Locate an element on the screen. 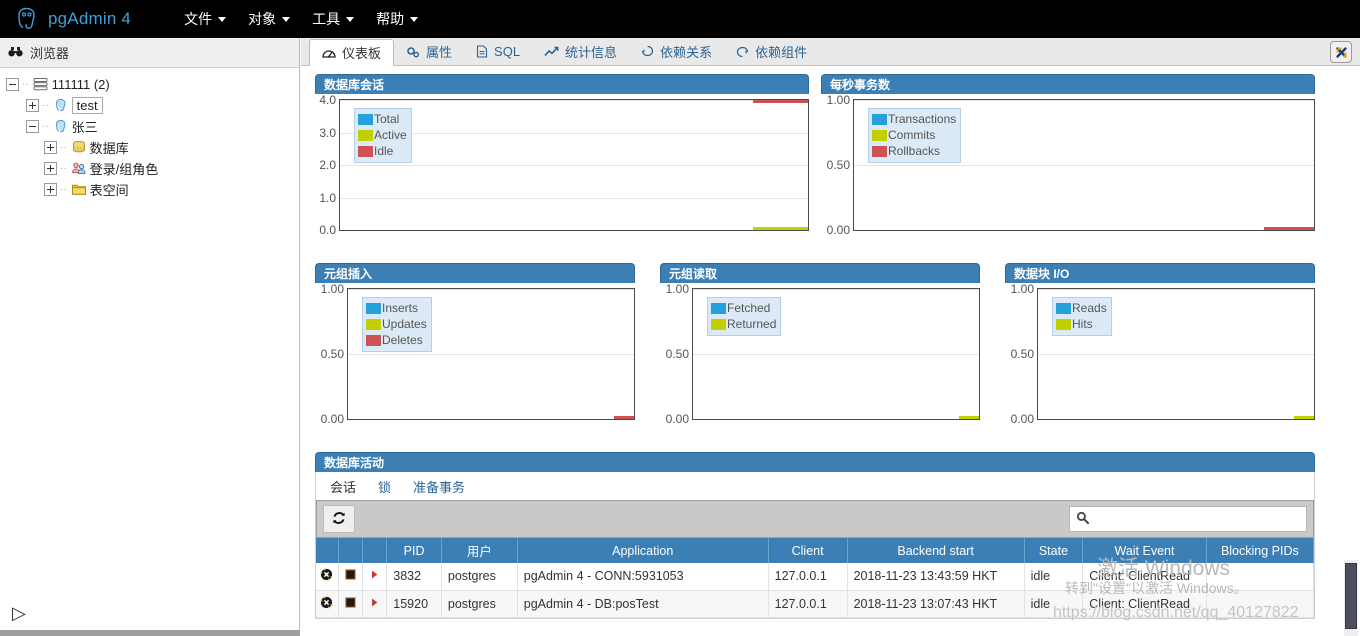 This screenshot has width=1360, height=636. scrollbar-thumb is located at coordinates (1351, 596).